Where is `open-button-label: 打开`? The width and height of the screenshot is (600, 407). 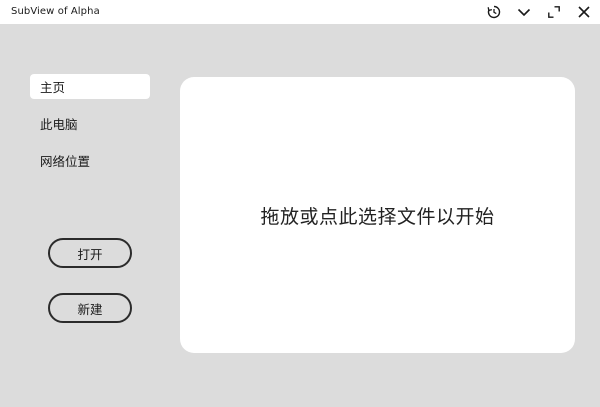 open-button-label: 打开 is located at coordinates (90, 254).